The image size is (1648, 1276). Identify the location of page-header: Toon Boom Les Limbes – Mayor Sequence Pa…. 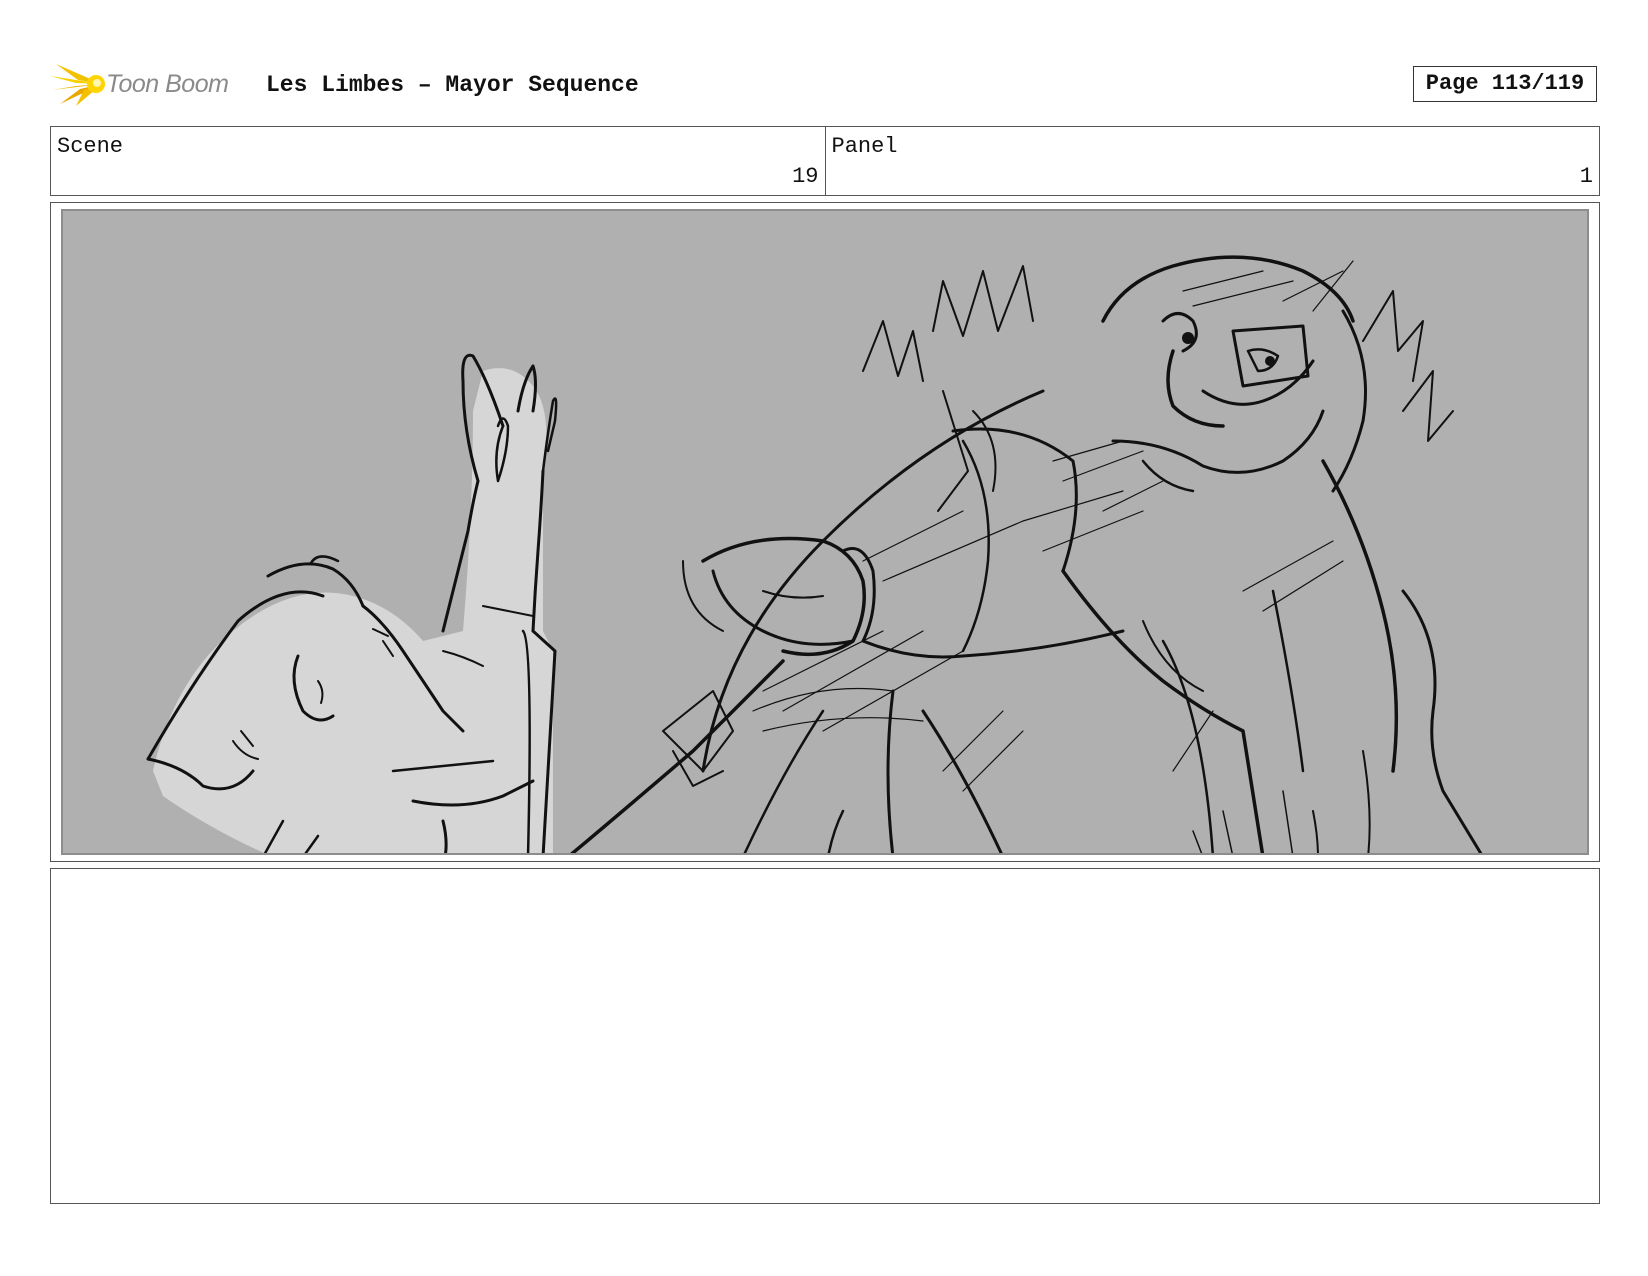
(825, 83).